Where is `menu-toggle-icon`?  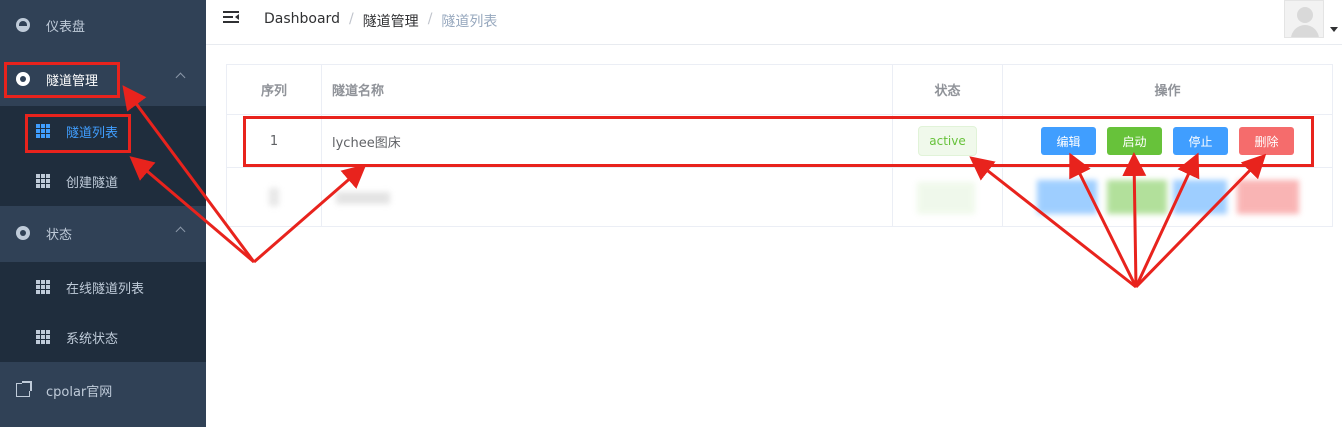 menu-toggle-icon is located at coordinates (231, 18).